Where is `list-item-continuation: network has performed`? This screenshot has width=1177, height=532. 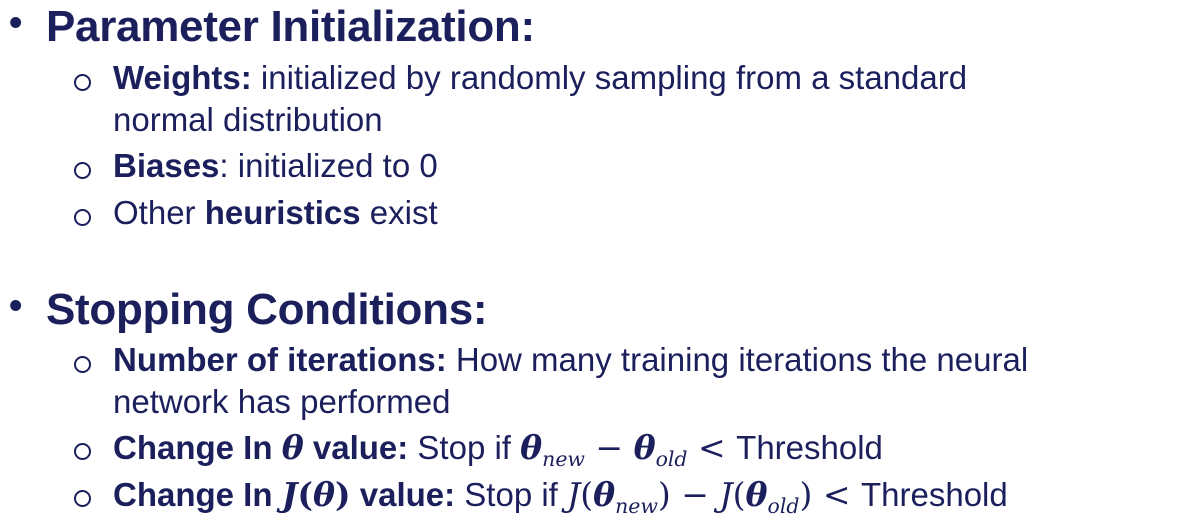
list-item-continuation: network has performed is located at coordinates (282, 401).